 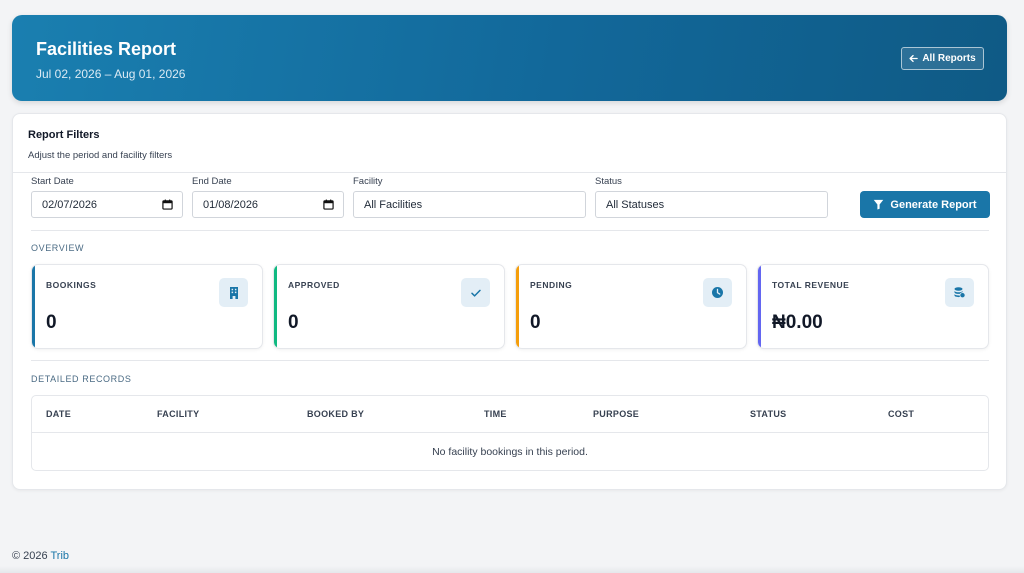 I want to click on arrow-left-icon, so click(x=914, y=58).